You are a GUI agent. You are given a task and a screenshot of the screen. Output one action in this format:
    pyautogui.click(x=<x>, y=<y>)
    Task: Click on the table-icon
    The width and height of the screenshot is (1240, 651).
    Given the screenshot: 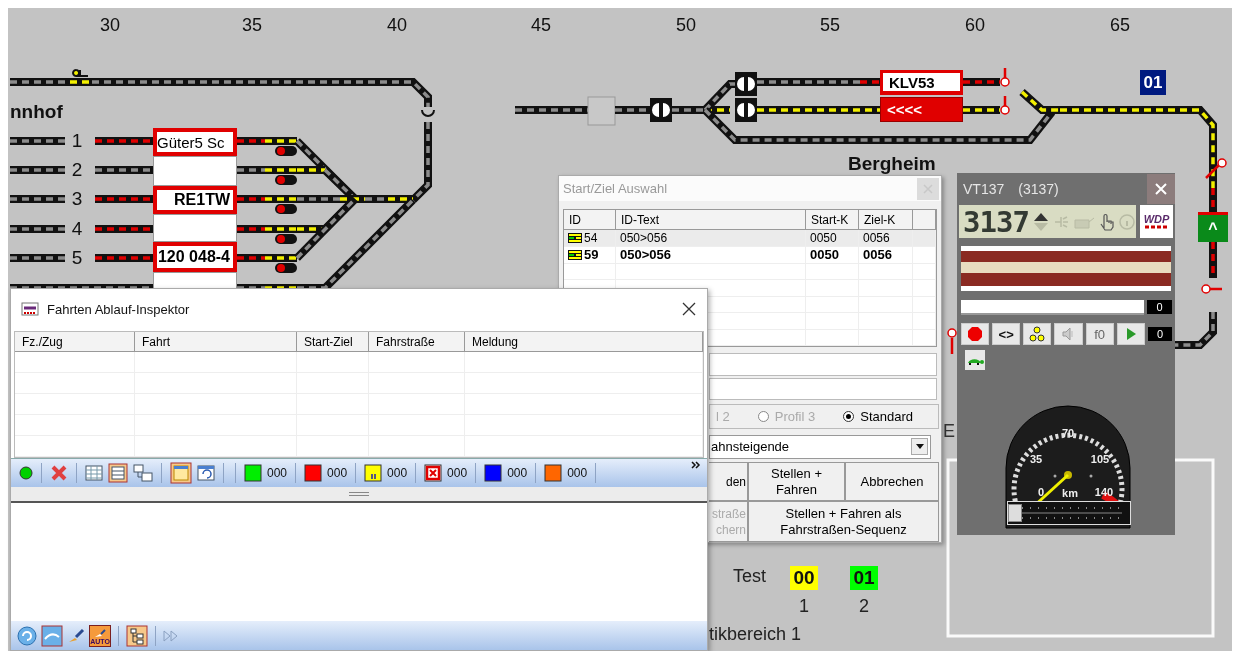 What is the action you would take?
    pyautogui.click(x=94, y=473)
    